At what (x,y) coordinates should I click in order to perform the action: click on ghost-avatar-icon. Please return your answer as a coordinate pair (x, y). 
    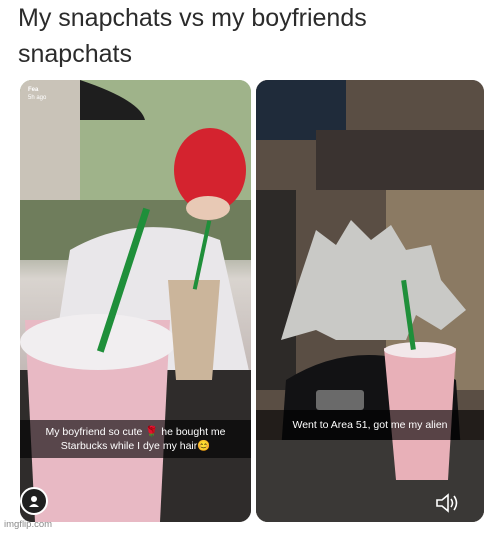
    Looking at the image, I should click on (34, 501).